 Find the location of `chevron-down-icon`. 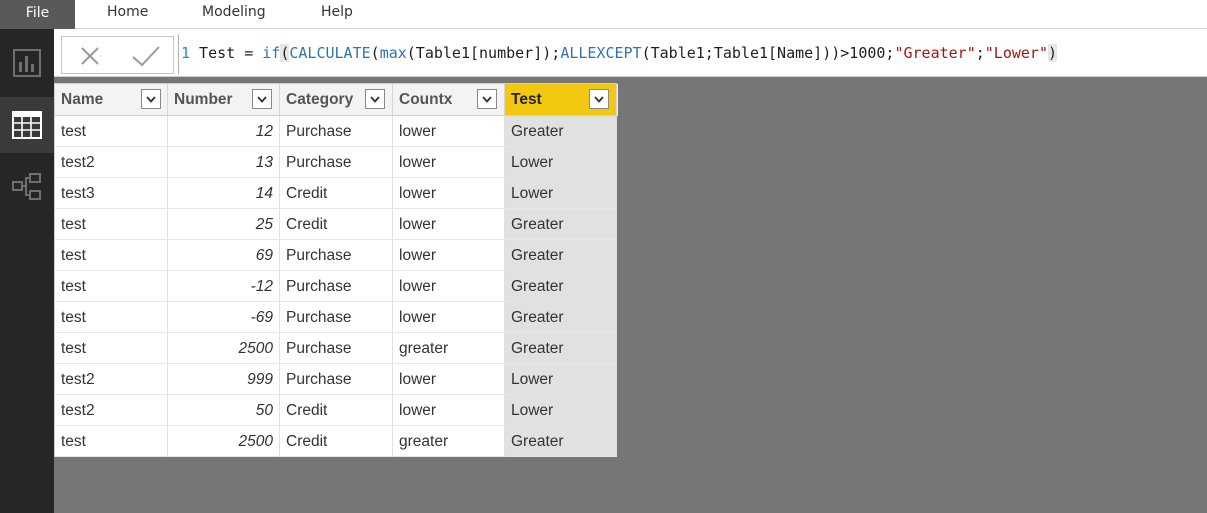

chevron-down-icon is located at coordinates (262, 99).